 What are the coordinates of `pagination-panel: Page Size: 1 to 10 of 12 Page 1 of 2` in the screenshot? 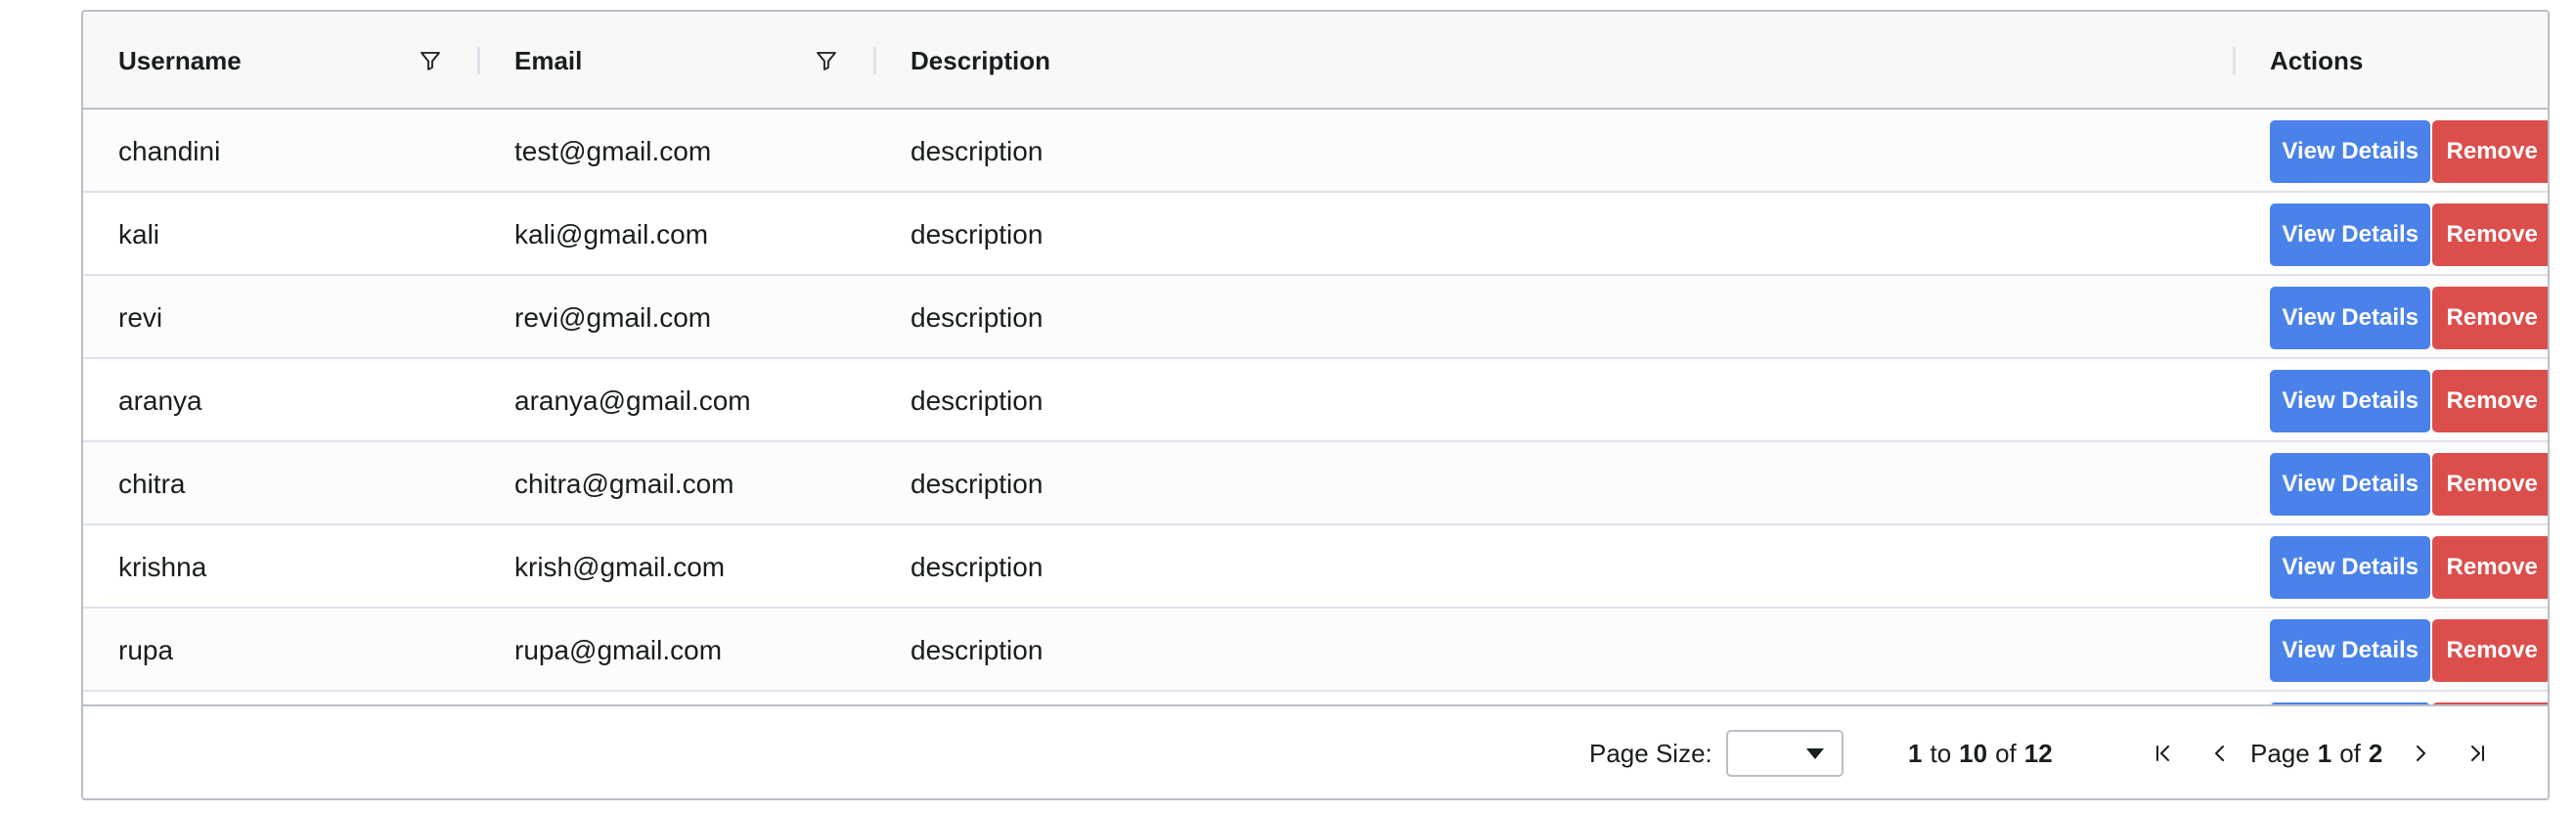 It's located at (1316, 751).